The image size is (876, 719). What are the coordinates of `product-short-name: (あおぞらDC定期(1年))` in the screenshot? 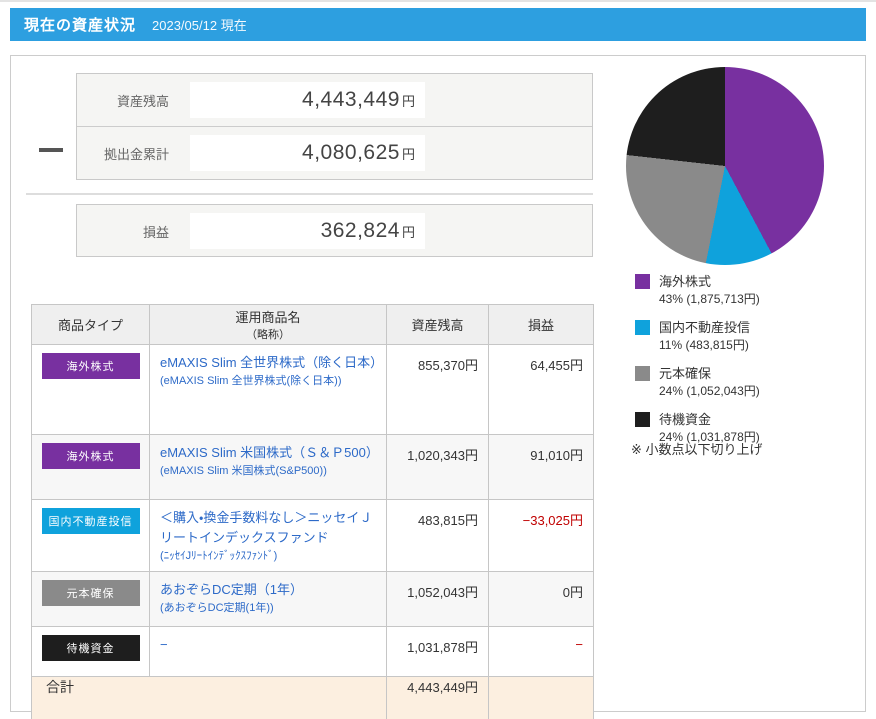 It's located at (217, 608).